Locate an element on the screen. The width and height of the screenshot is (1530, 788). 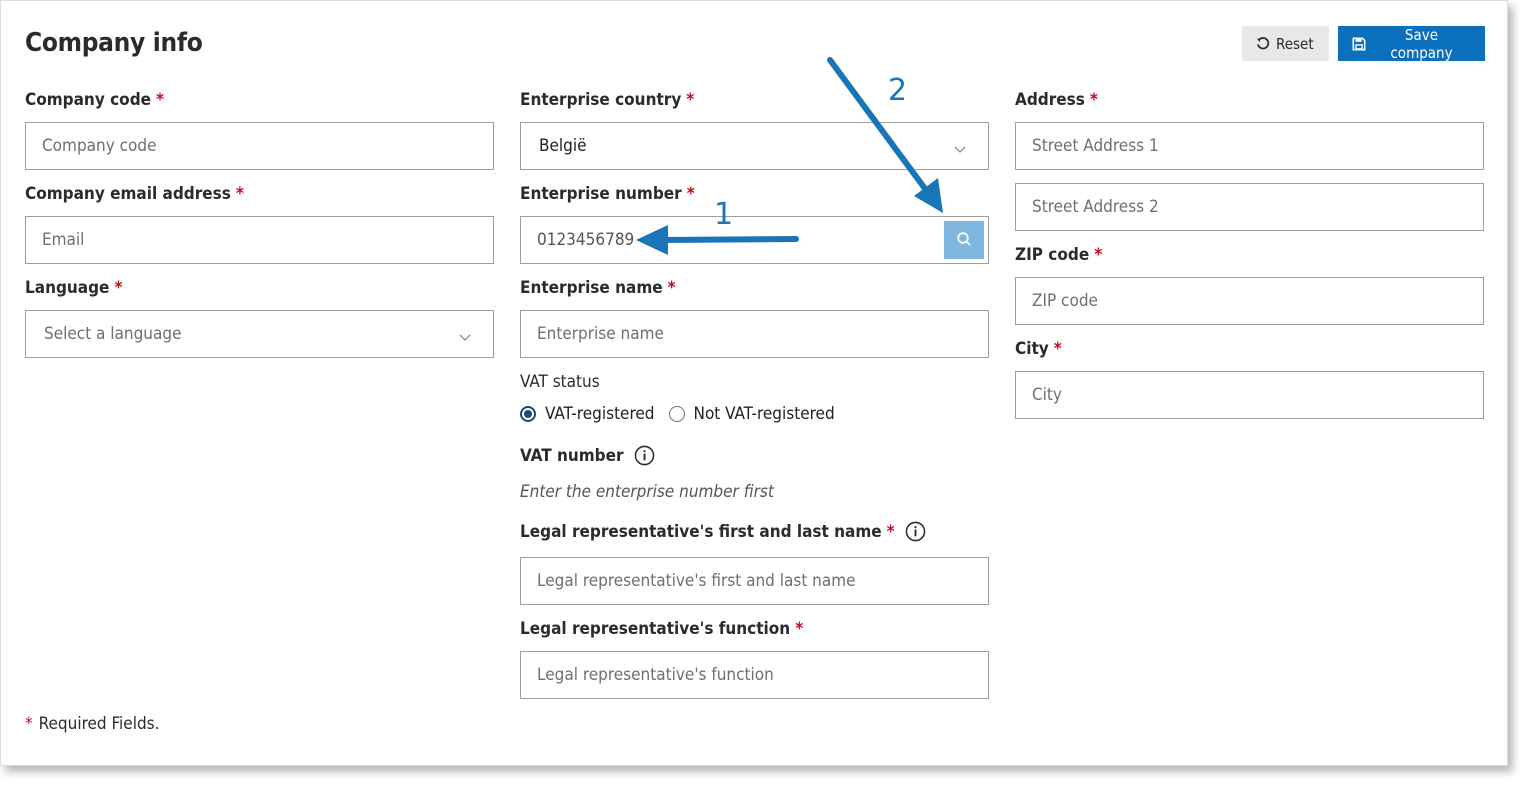
city-field is located at coordinates (1249, 395).